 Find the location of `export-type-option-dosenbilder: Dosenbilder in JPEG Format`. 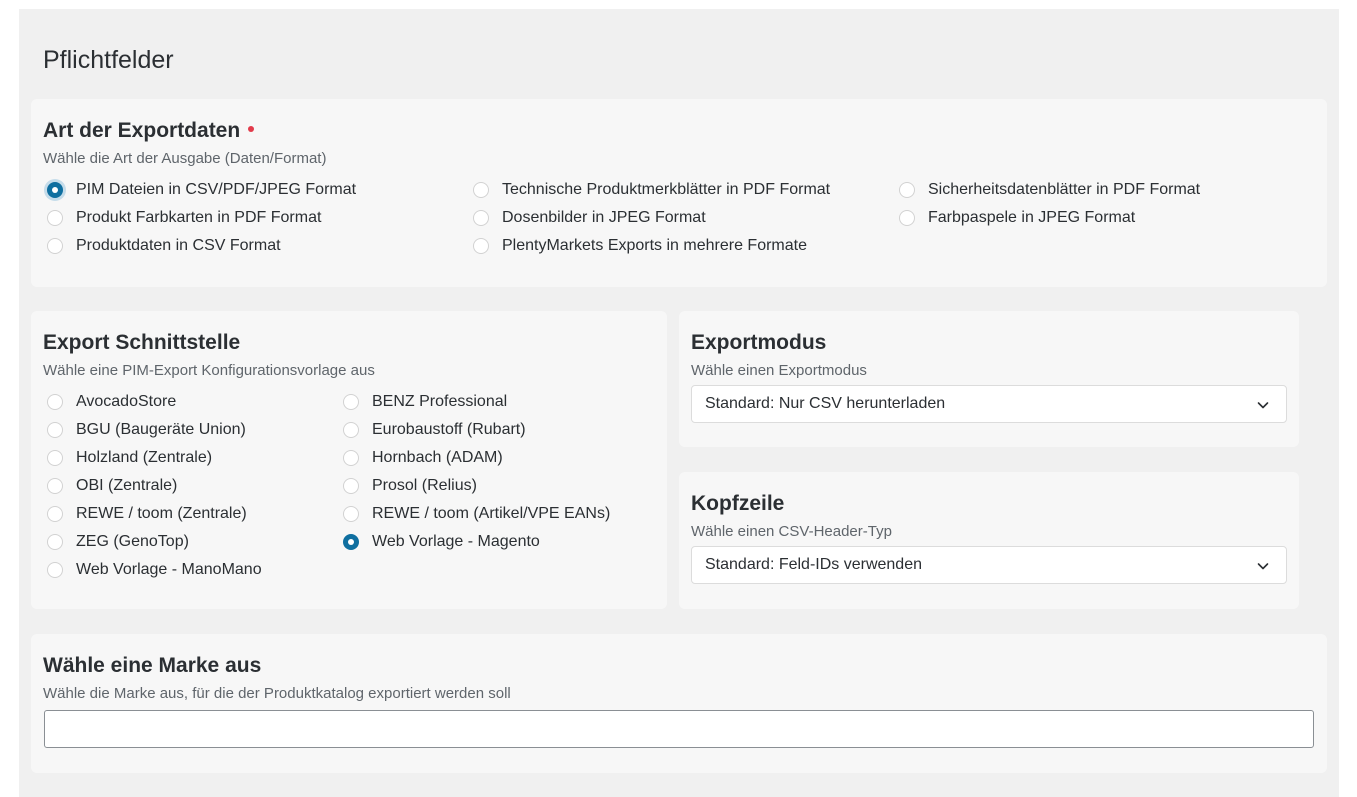

export-type-option-dosenbilder: Dosenbilder in JPEG Format is located at coordinates (589, 218).